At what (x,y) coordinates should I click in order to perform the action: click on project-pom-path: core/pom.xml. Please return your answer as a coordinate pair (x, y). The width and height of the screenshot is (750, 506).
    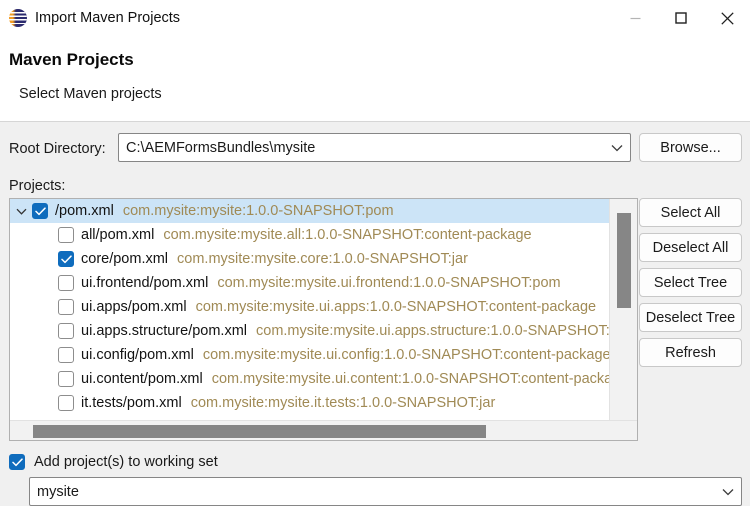
    Looking at the image, I should click on (125, 259).